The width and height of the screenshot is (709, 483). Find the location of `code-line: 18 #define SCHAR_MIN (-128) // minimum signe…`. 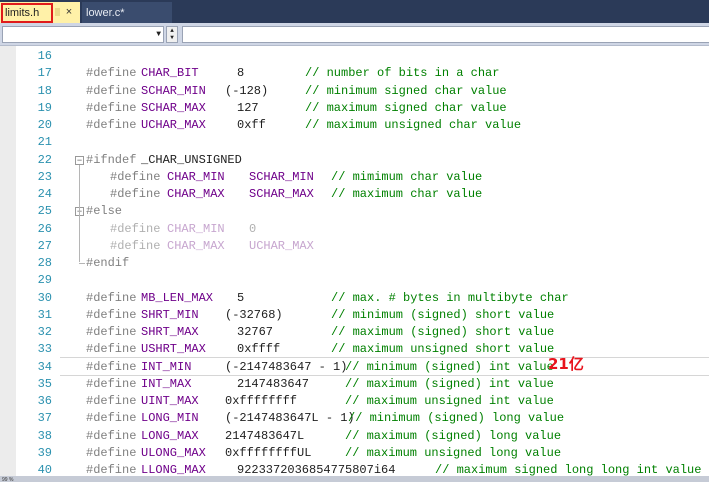

code-line: 18 #define SCHAR_MIN (-128) // minimum signe… is located at coordinates (354, 91).